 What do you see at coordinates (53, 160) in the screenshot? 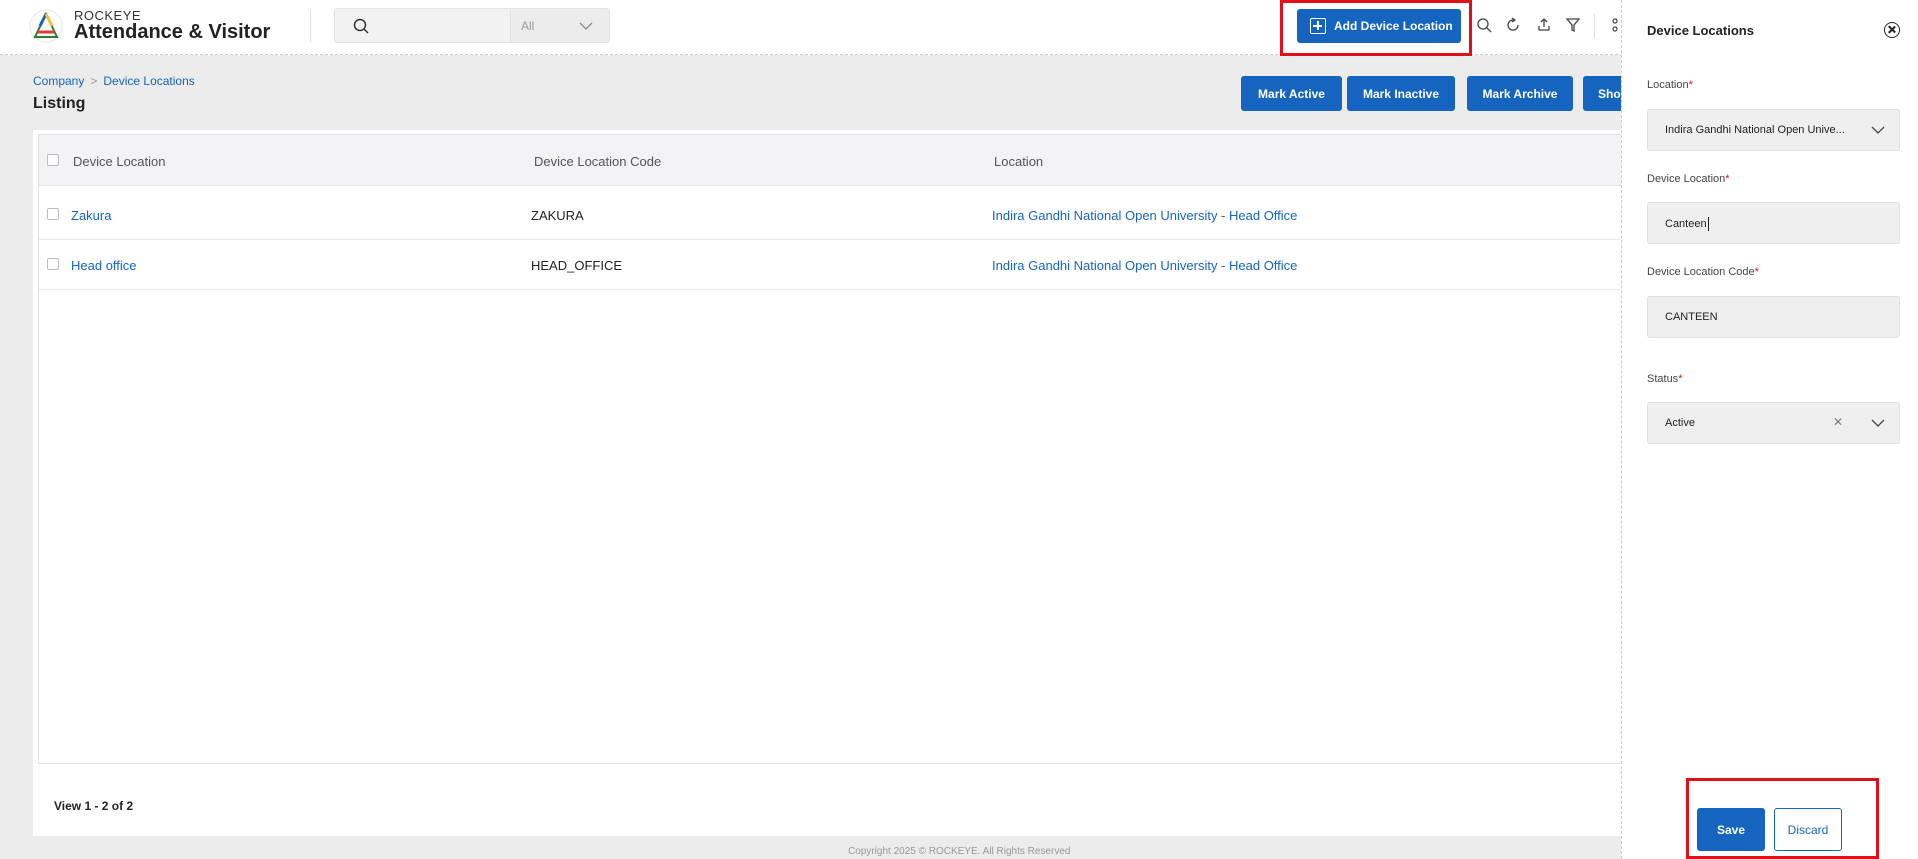
I see `select-all-checkbox` at bounding box center [53, 160].